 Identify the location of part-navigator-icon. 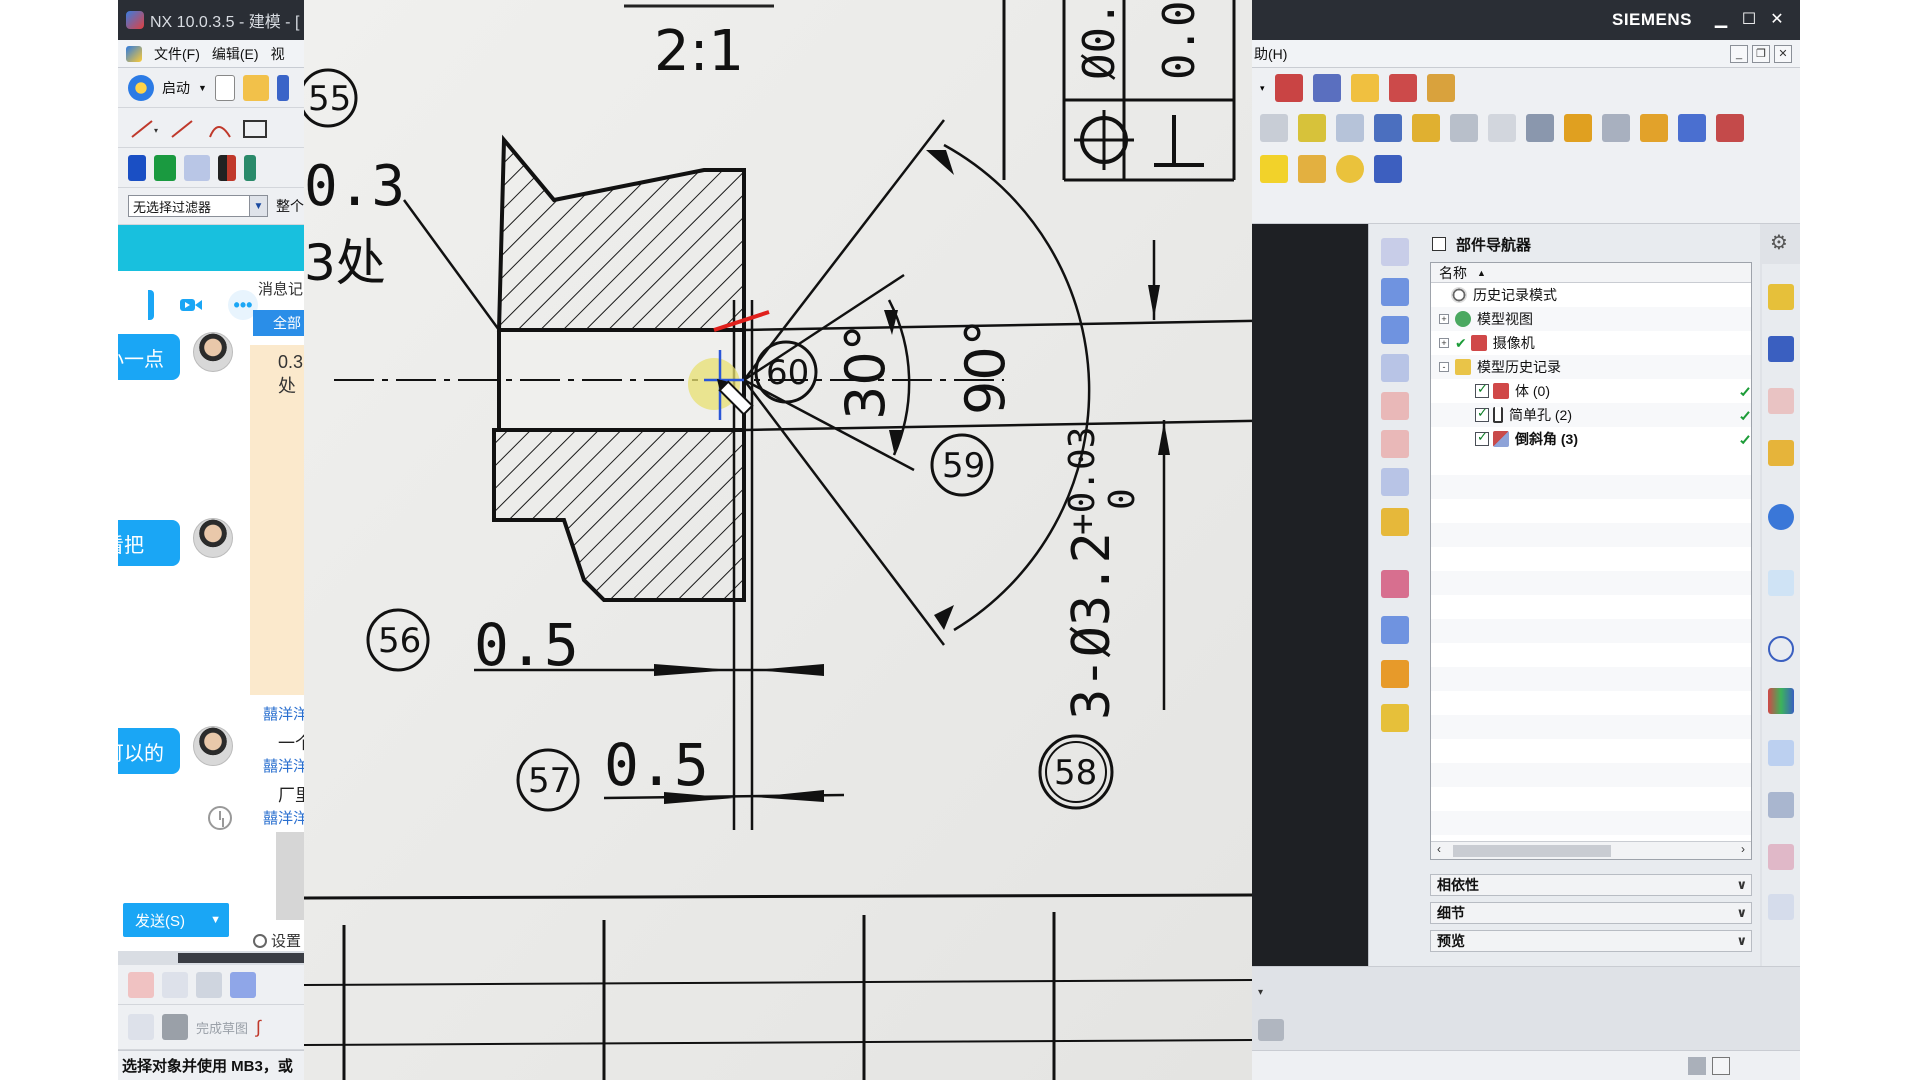
(1781, 401).